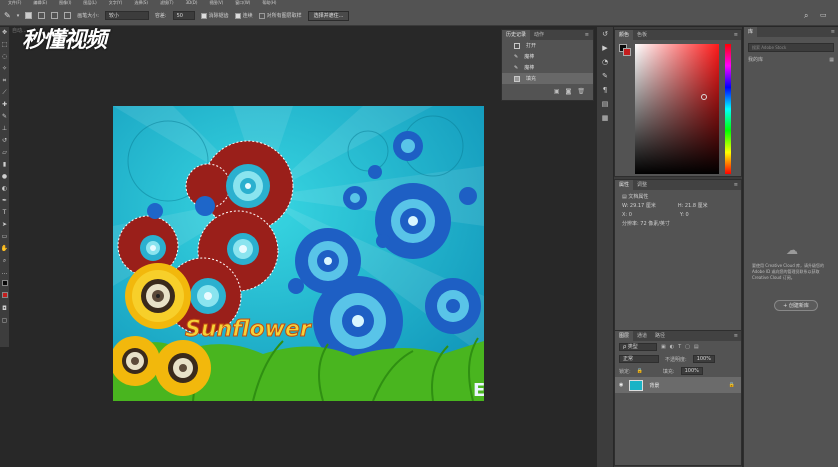  I want to click on background-swatch, so click(627, 52).